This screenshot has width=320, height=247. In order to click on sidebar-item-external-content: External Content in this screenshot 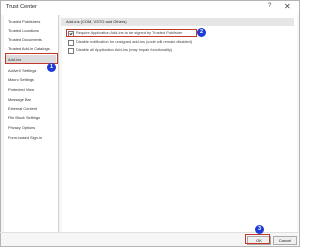, I will do `click(31, 108)`.